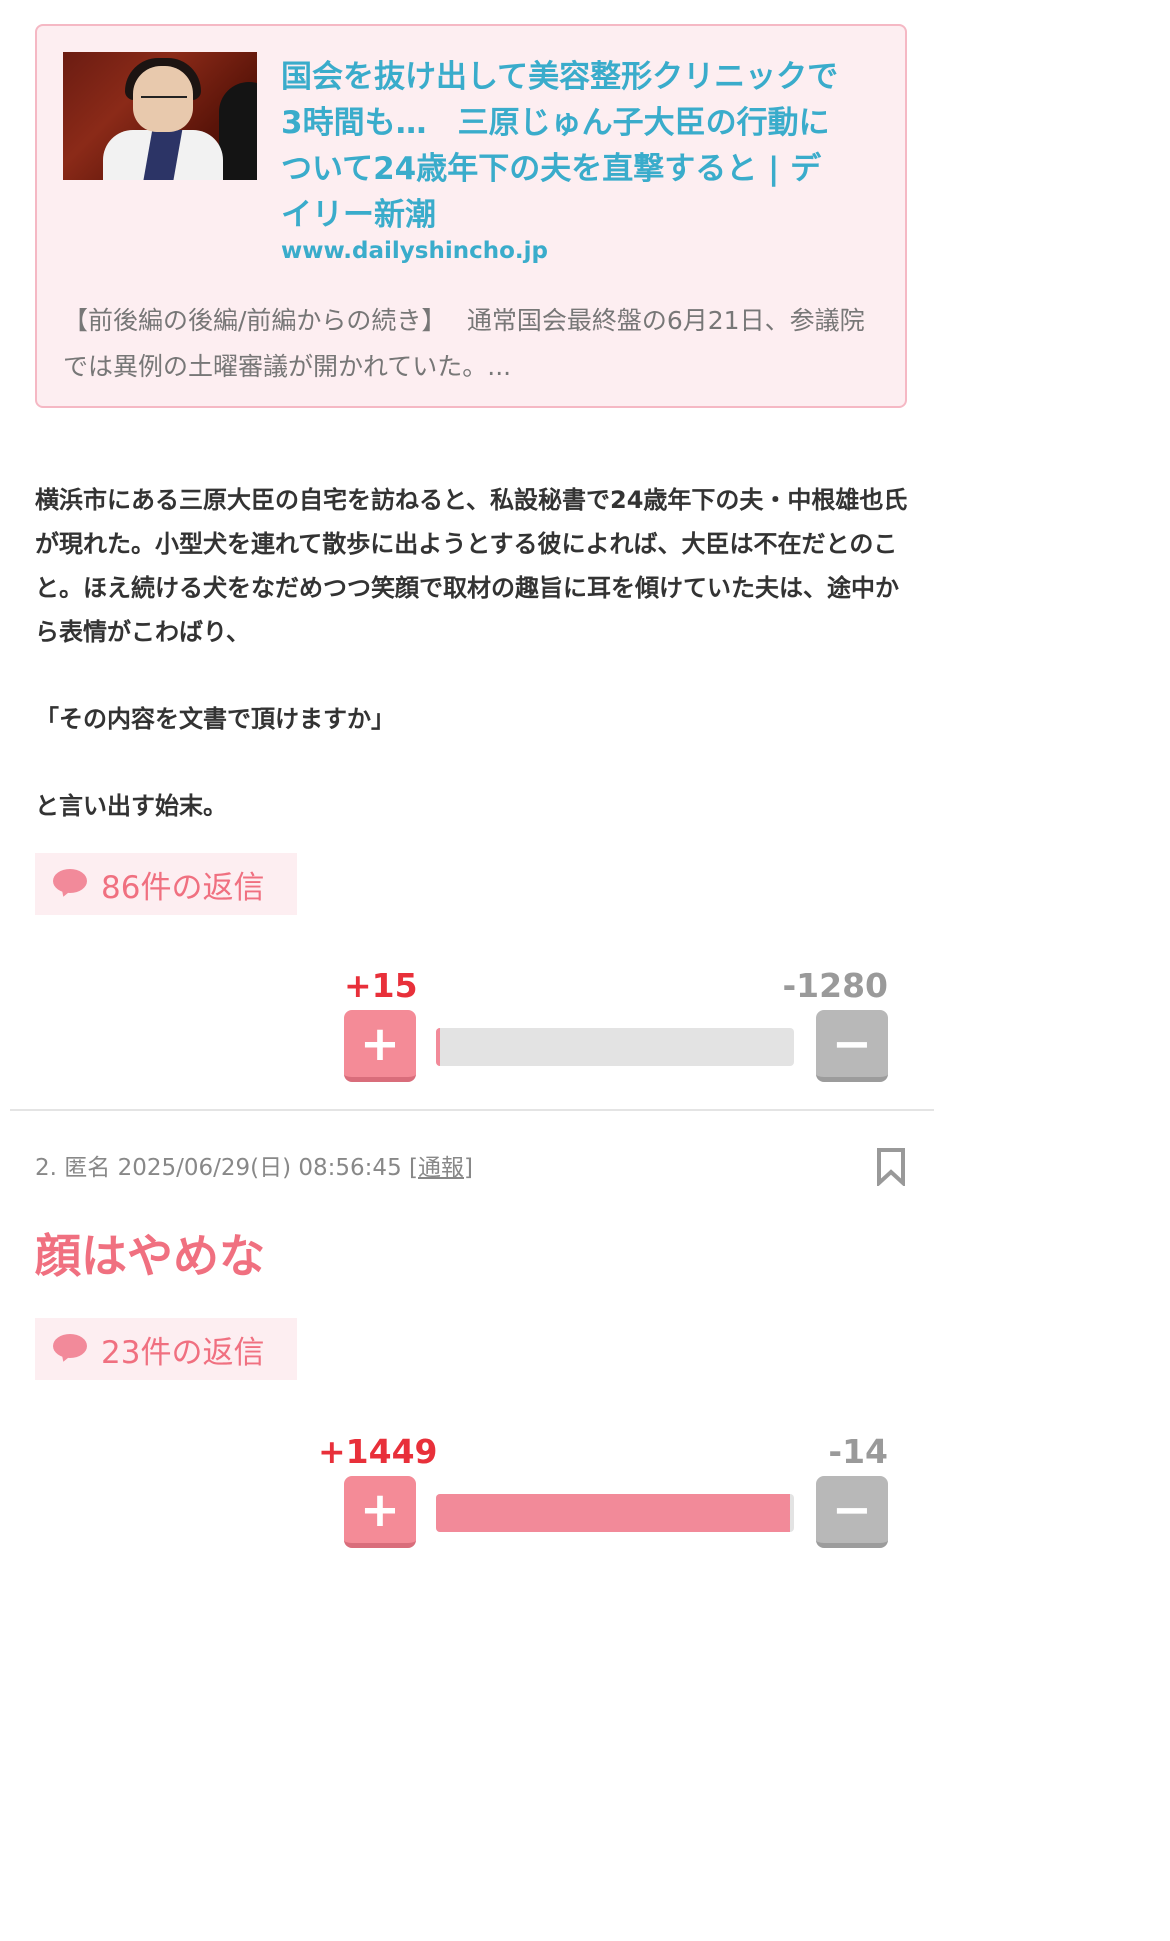 This screenshot has height=1941, width=1170. What do you see at coordinates (150, 1256) in the screenshot?
I see `comment-text: 顔はやめな` at bounding box center [150, 1256].